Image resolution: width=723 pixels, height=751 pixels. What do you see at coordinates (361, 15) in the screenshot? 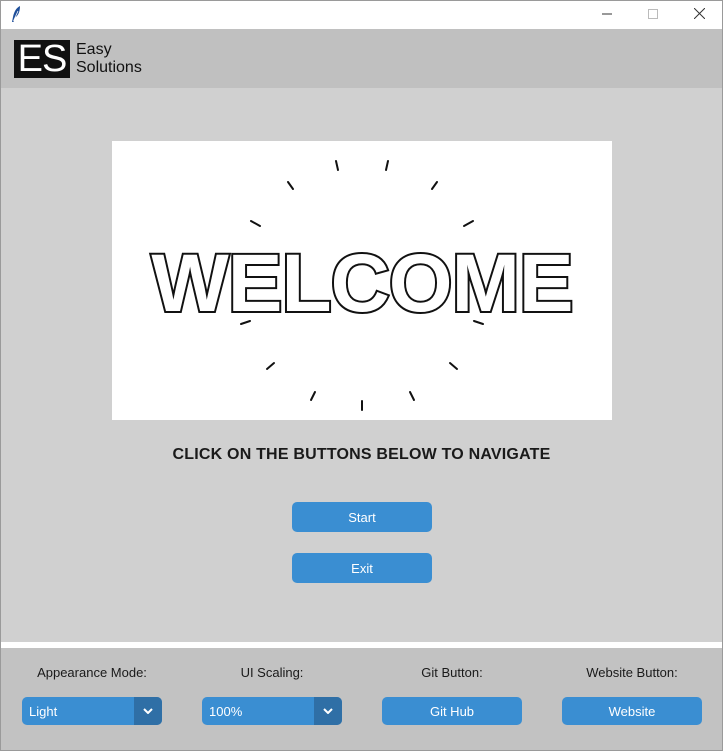
I see `title-bar` at bounding box center [361, 15].